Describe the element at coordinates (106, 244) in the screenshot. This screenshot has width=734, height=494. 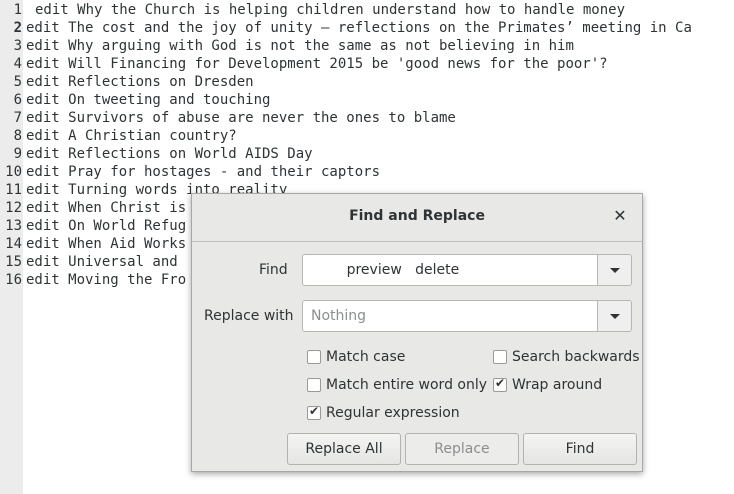
I see `line-text: edit When Aid Works` at that location.